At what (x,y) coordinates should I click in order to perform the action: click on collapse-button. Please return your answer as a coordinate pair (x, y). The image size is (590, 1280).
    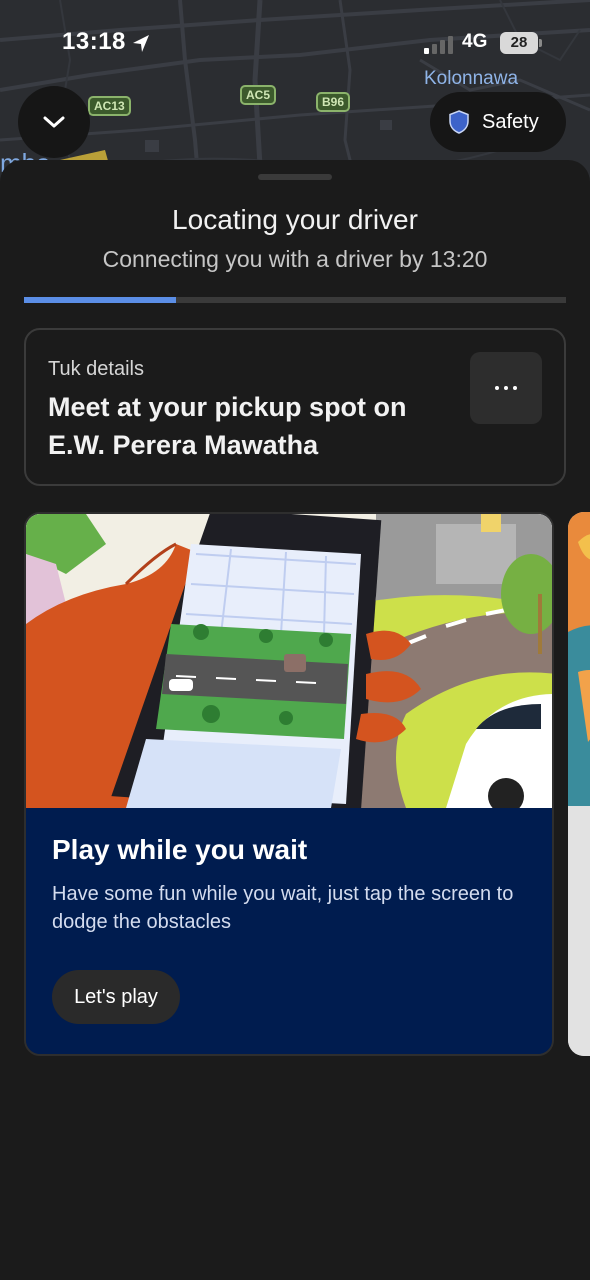
    Looking at the image, I should click on (54, 122).